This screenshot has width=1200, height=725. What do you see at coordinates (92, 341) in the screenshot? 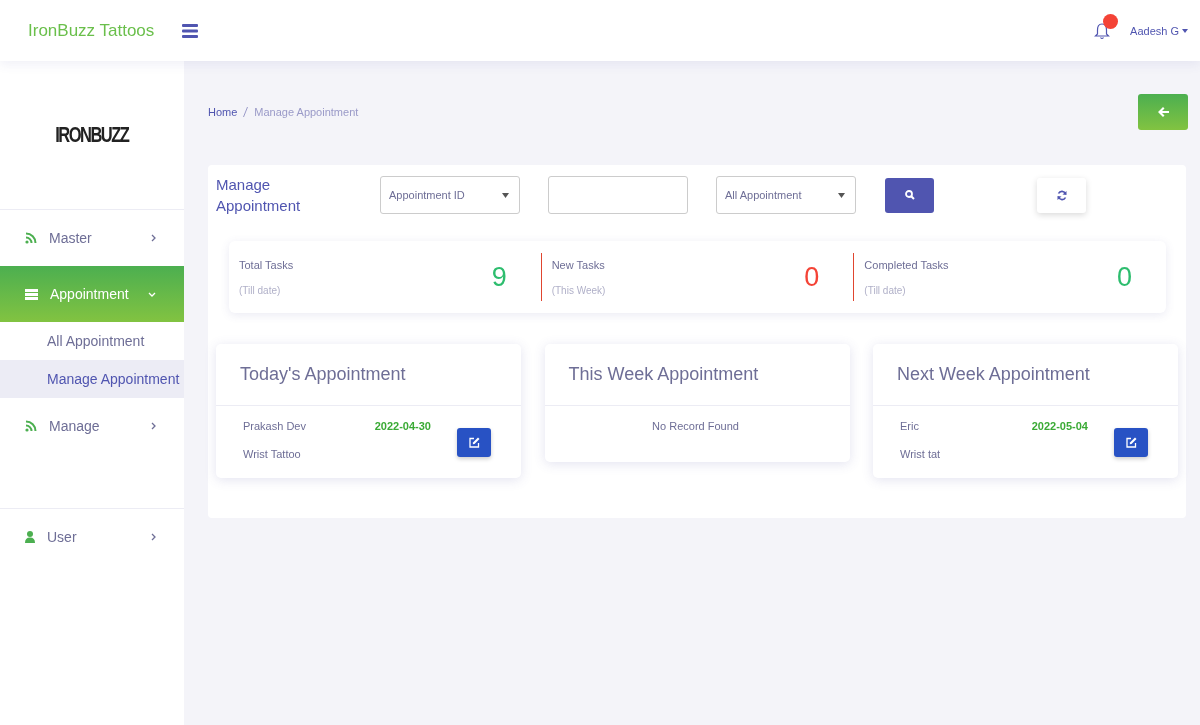
I see `submenu-item: All Appointment` at bounding box center [92, 341].